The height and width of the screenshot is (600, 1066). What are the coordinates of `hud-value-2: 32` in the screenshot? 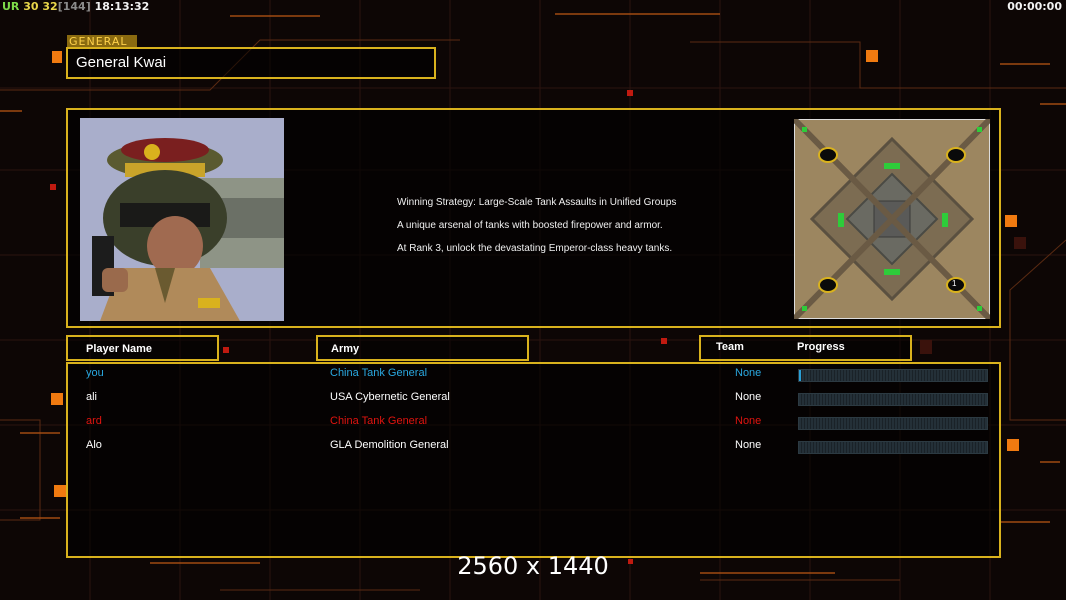 It's located at (50, 6).